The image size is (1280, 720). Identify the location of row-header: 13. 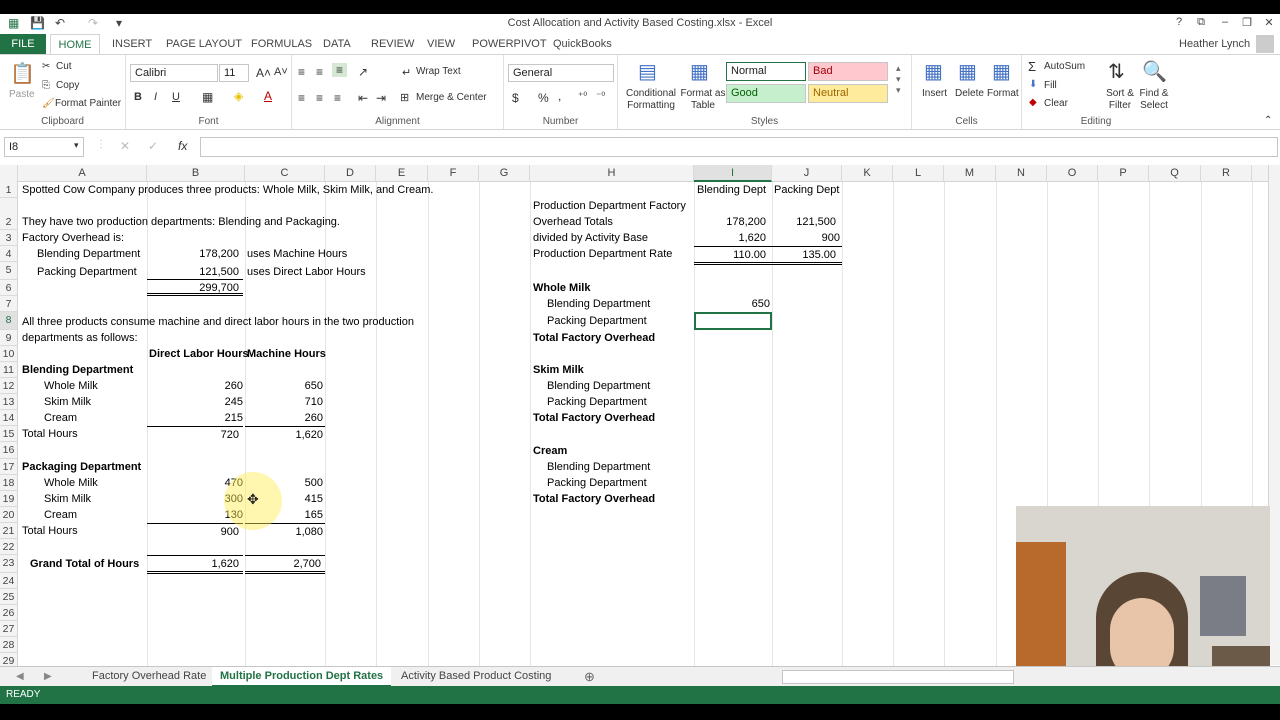
(9, 402).